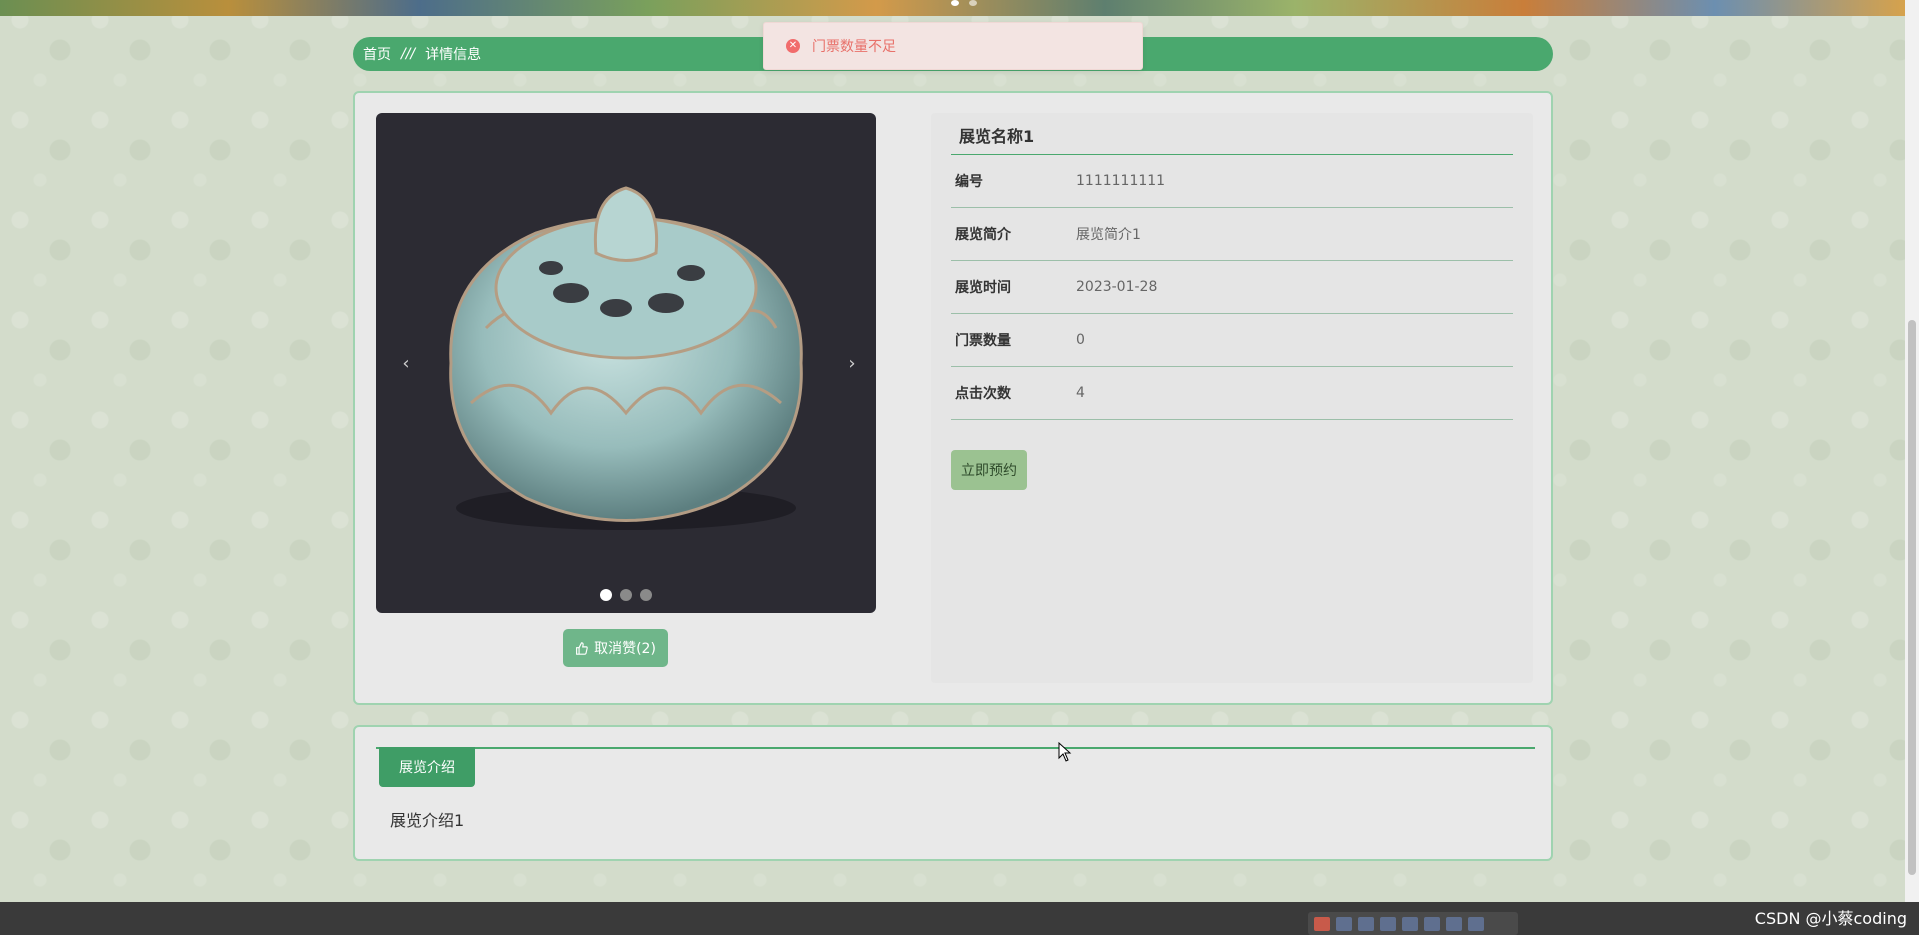 This screenshot has height=935, width=1919. I want to click on carousel-next-button: ›, so click(852, 363).